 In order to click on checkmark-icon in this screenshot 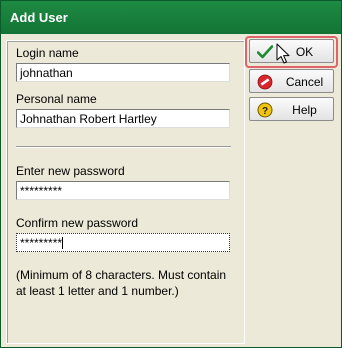, I will do `click(265, 52)`.